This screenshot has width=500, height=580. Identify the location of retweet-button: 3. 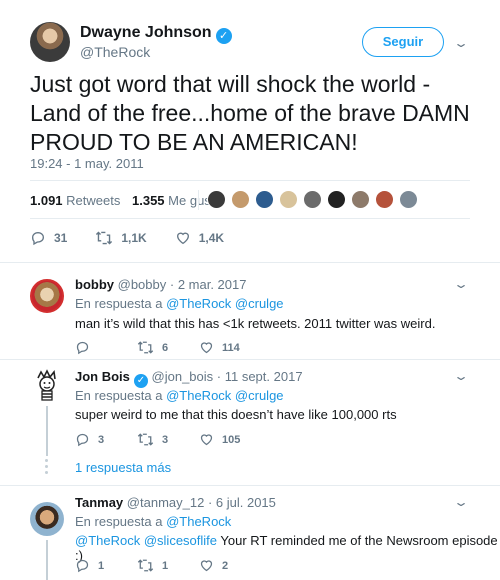
(168, 439).